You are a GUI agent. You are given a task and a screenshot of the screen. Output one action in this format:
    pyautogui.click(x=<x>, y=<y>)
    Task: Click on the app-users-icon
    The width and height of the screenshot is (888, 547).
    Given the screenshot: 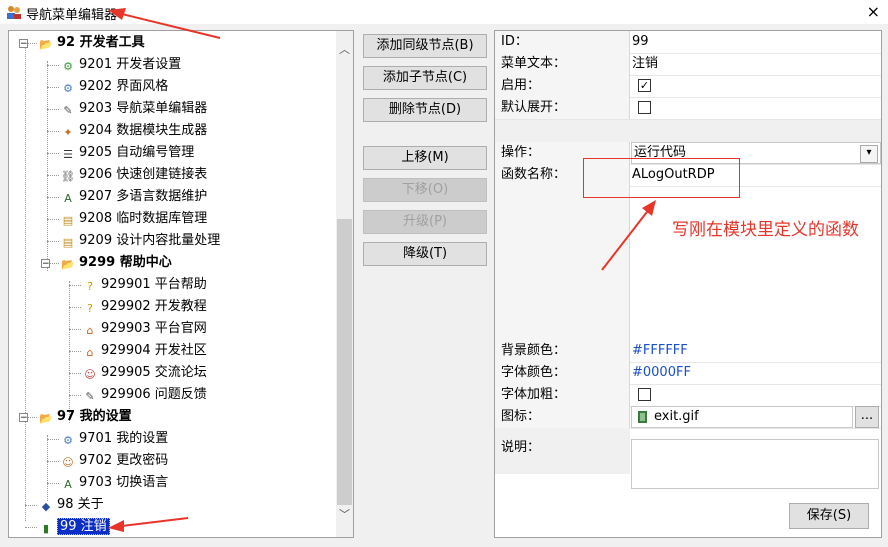 What is the action you would take?
    pyautogui.click(x=14, y=12)
    